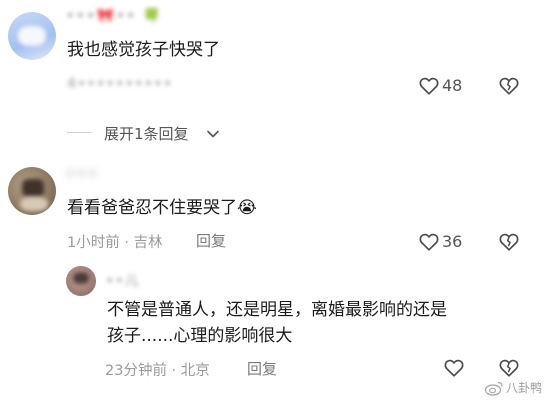  Describe the element at coordinates (213, 134) in the screenshot. I see `chevron-down-icon` at that location.